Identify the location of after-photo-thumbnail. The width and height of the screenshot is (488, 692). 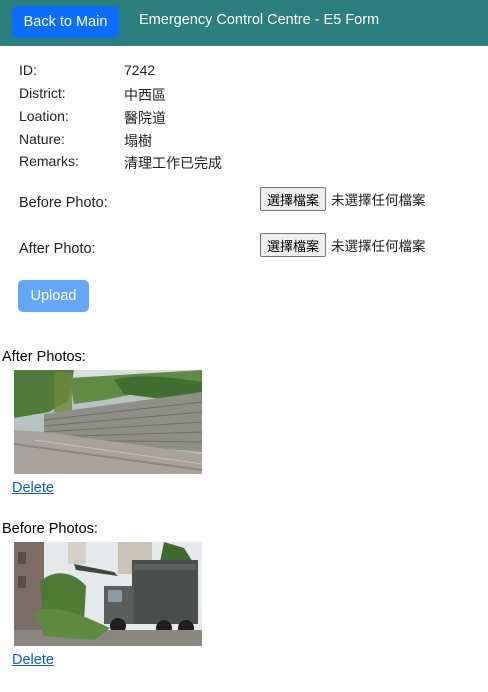
(108, 422).